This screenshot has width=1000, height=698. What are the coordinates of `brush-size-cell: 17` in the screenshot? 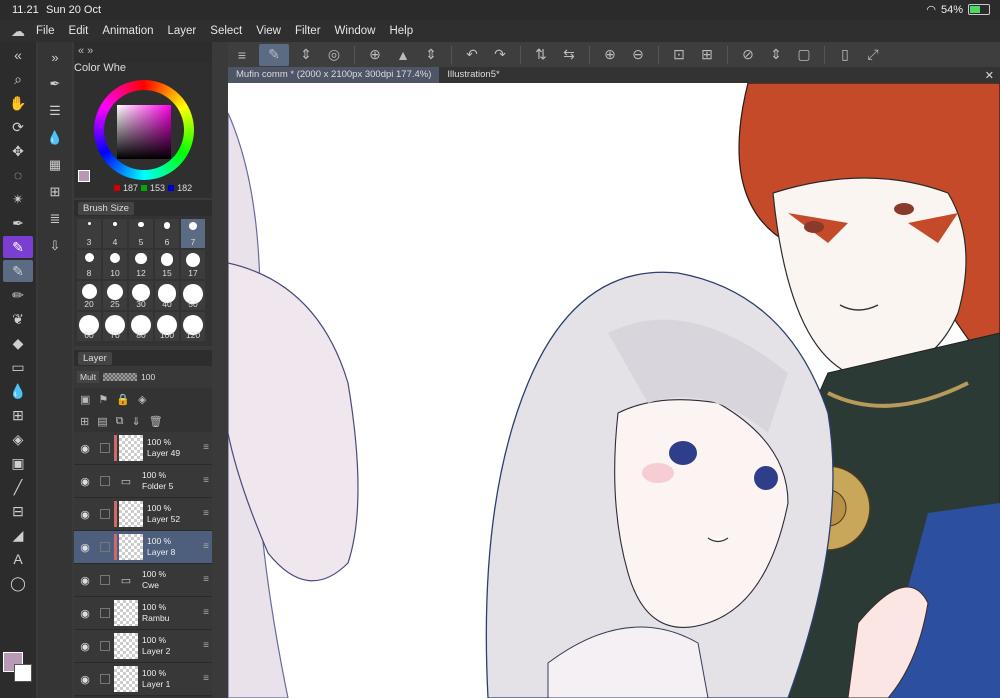 It's located at (193, 264).